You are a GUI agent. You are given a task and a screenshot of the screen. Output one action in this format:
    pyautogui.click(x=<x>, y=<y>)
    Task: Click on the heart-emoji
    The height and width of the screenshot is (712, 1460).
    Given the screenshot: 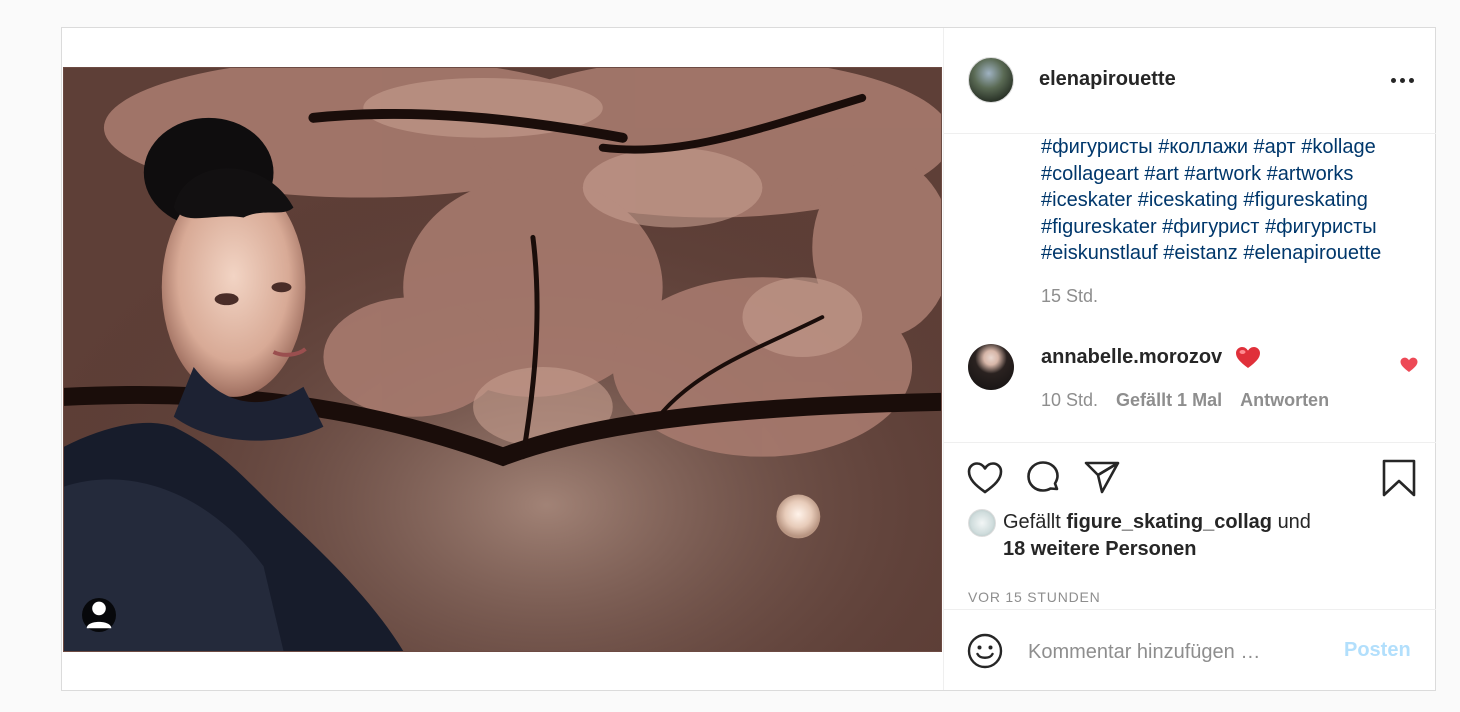 What is the action you would take?
    pyautogui.click(x=1248, y=358)
    